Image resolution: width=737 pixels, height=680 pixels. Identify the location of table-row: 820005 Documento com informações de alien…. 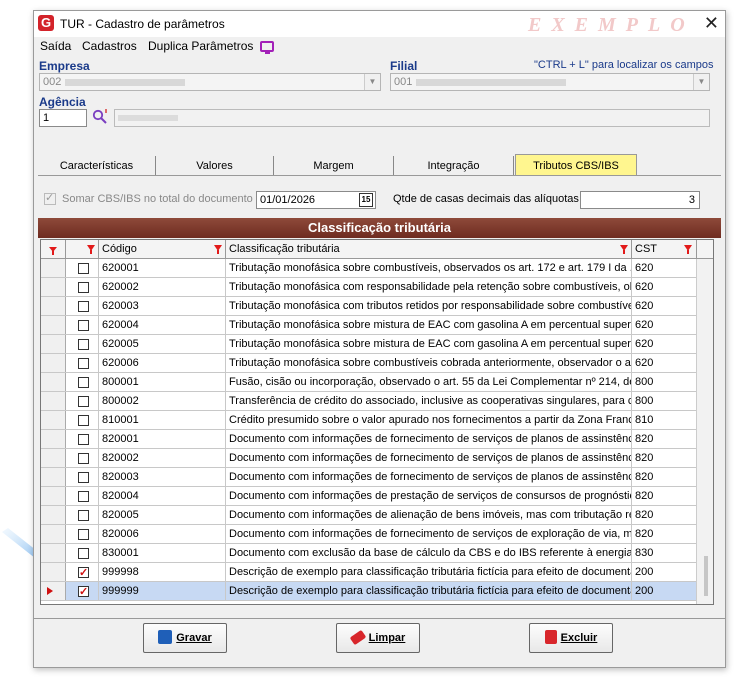
(377, 515).